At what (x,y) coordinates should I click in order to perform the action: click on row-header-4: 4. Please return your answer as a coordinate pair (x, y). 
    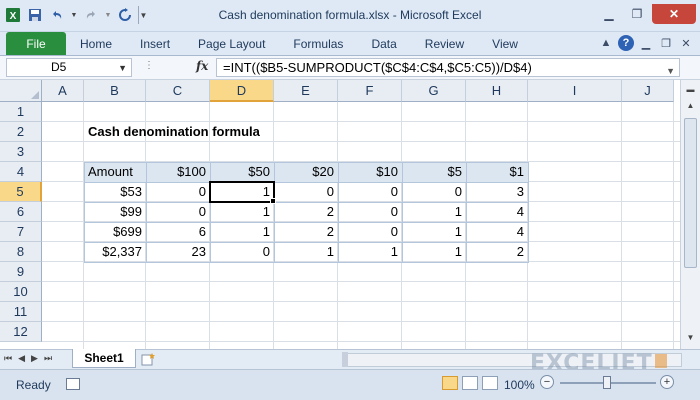
    Looking at the image, I should click on (21, 172).